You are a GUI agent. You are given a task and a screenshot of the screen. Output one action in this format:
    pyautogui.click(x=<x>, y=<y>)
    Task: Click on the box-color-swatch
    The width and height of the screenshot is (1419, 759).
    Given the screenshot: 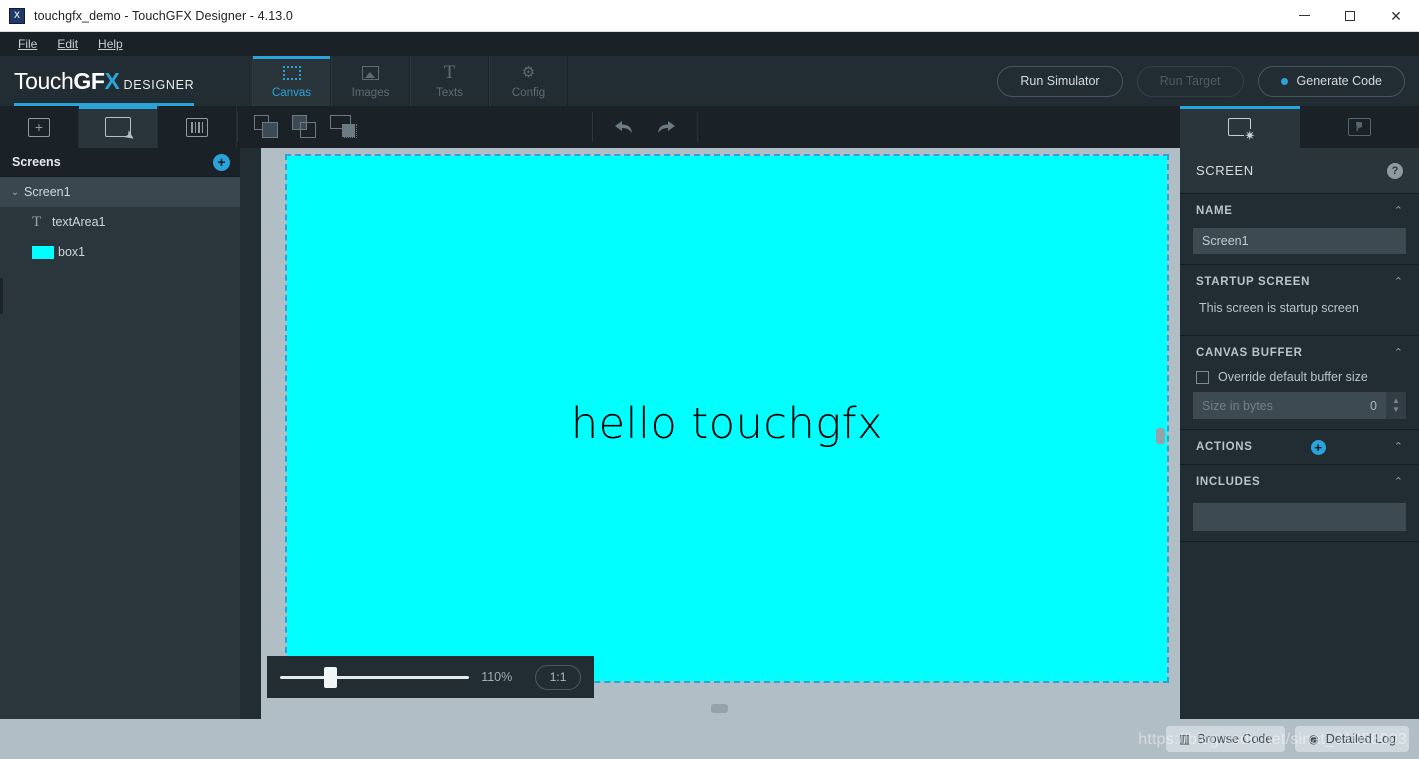 What is the action you would take?
    pyautogui.click(x=43, y=252)
    